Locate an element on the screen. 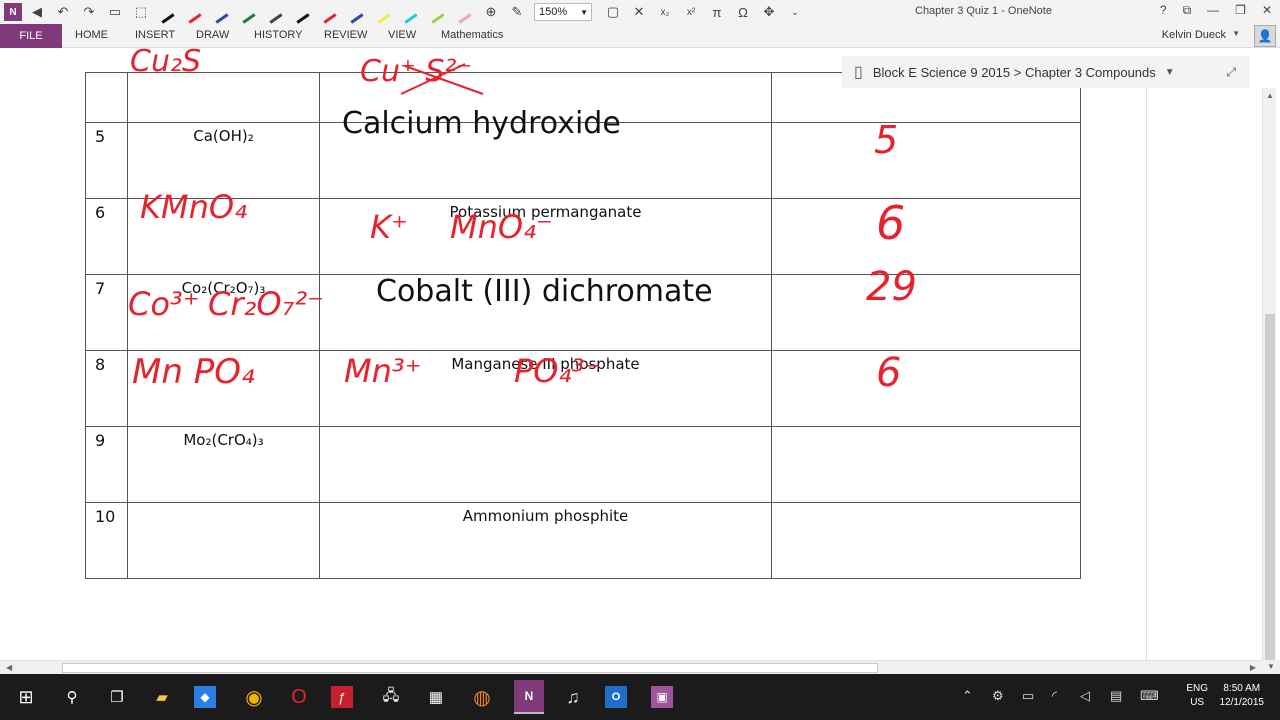  row-number-cell: 8 is located at coordinates (106, 388).